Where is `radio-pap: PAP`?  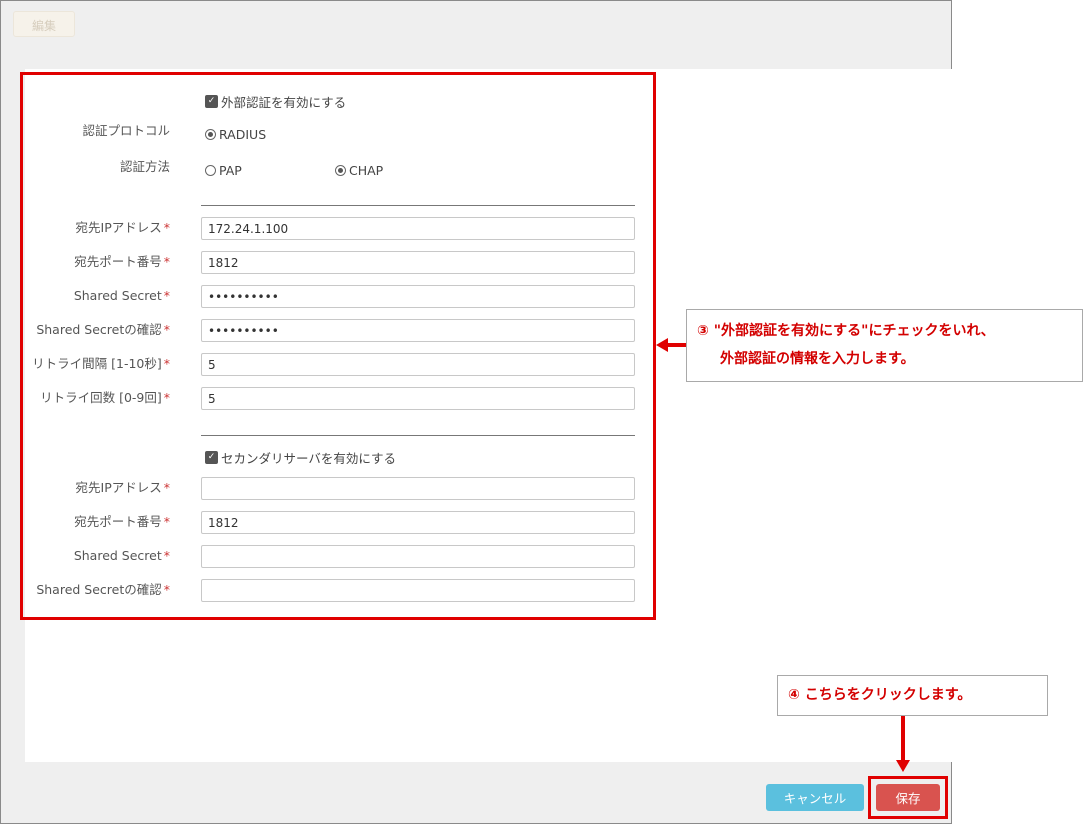
radio-pap: PAP is located at coordinates (223, 170).